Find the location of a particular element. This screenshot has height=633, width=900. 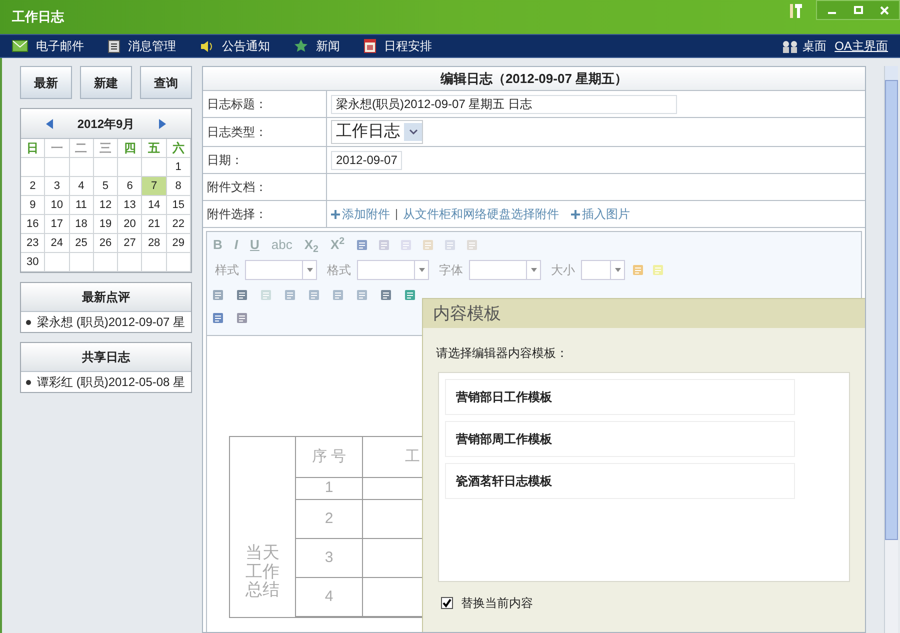

calendar-day: 2 is located at coordinates (33, 186).